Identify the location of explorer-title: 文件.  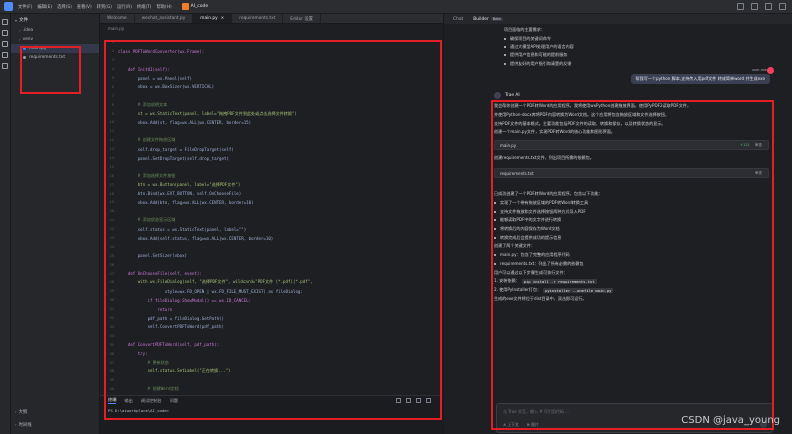
(24, 20).